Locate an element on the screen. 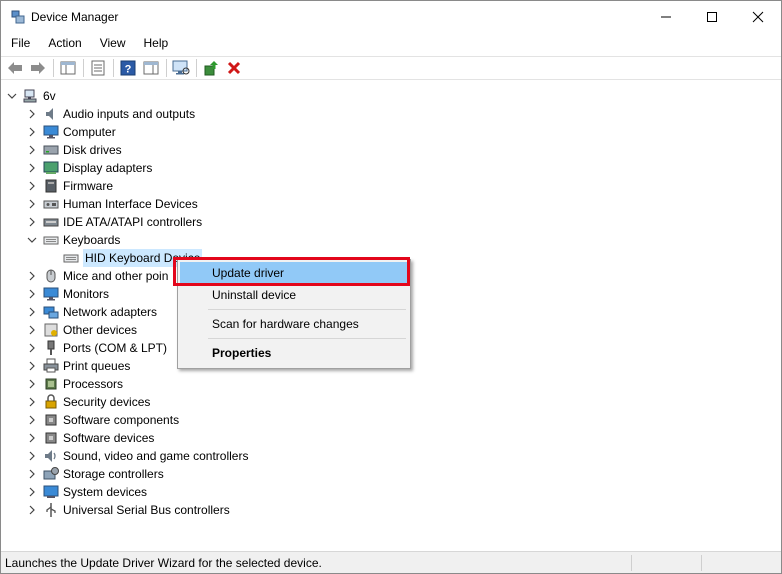 This screenshot has height=574, width=782. port-icon is located at coordinates (51, 348).